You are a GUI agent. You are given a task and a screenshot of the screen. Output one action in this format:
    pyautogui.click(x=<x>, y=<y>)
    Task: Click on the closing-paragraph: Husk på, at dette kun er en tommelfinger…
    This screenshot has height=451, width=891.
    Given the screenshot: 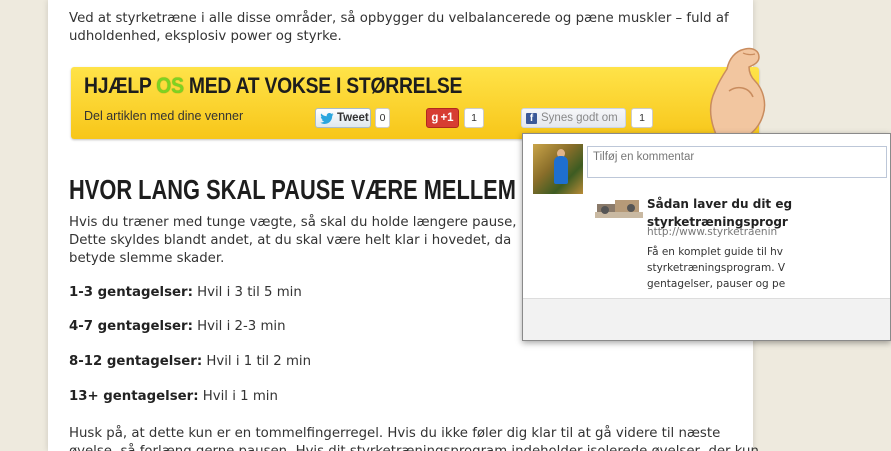 What is the action you would take?
    pyautogui.click(x=414, y=438)
    